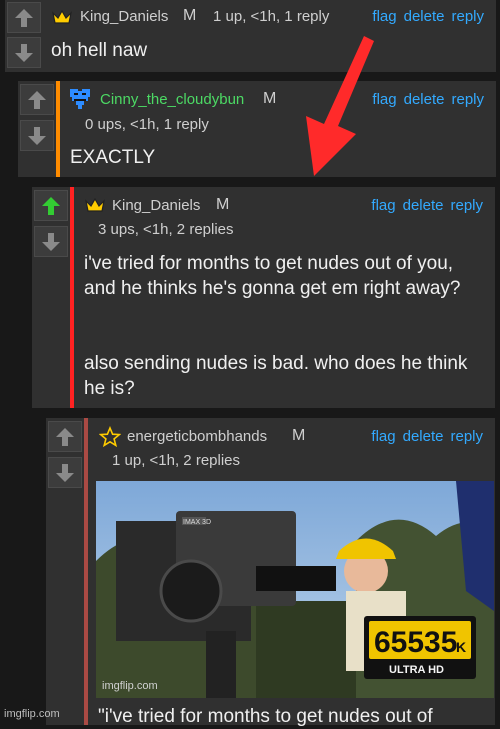  I want to click on comment-body: oh hell naw, so click(99, 50).